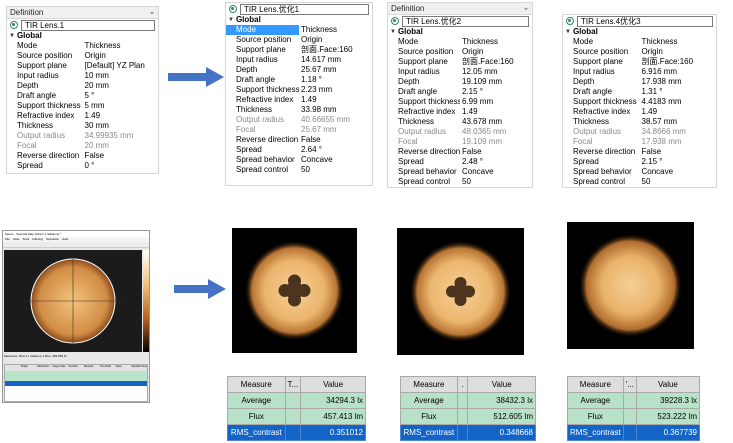 This screenshot has height=443, width=733. Describe the element at coordinates (121, 136) in the screenshot. I see `property-value: 34.99935 mm` at that location.